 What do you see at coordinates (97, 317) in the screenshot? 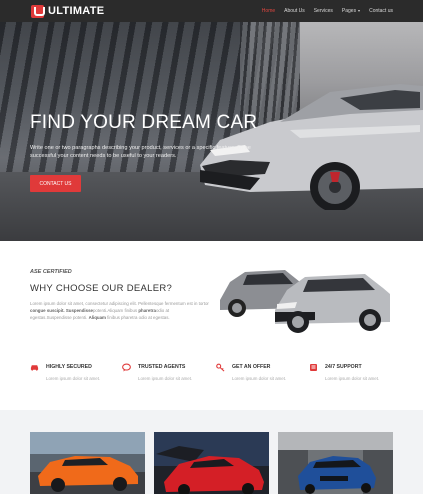
I see `dealer-text-bold: Aliquam` at bounding box center [97, 317].